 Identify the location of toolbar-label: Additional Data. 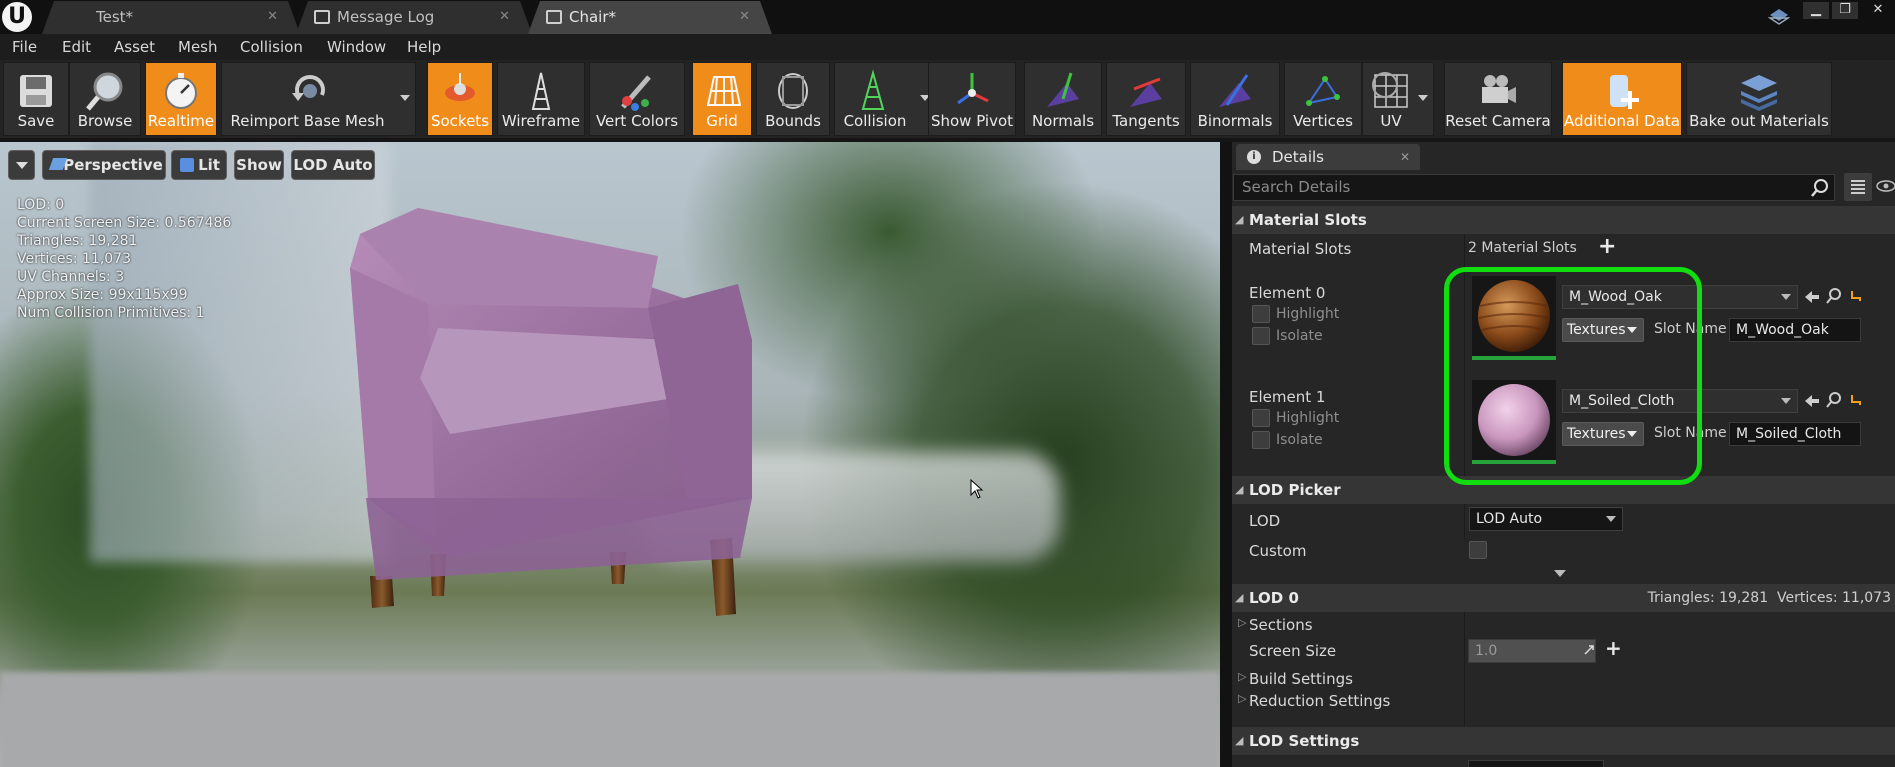
(1622, 121).